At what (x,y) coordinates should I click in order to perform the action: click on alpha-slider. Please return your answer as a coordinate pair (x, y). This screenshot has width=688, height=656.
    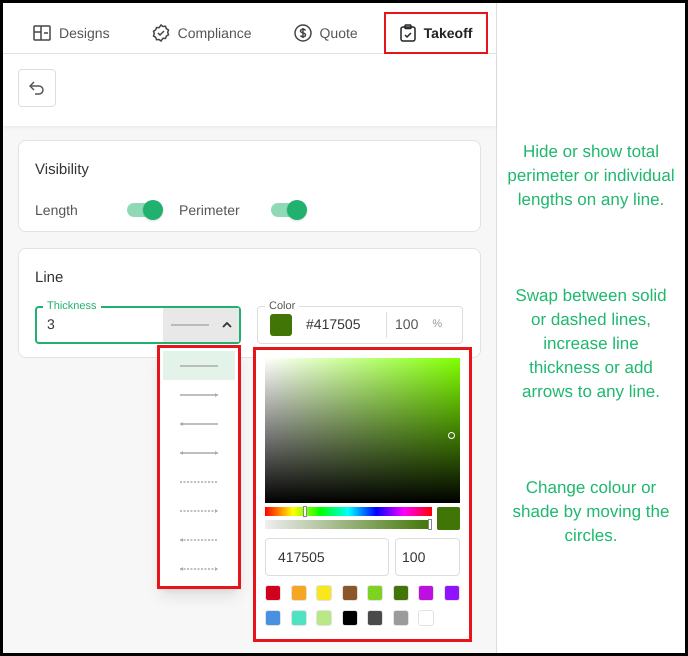
    Looking at the image, I should click on (348, 524).